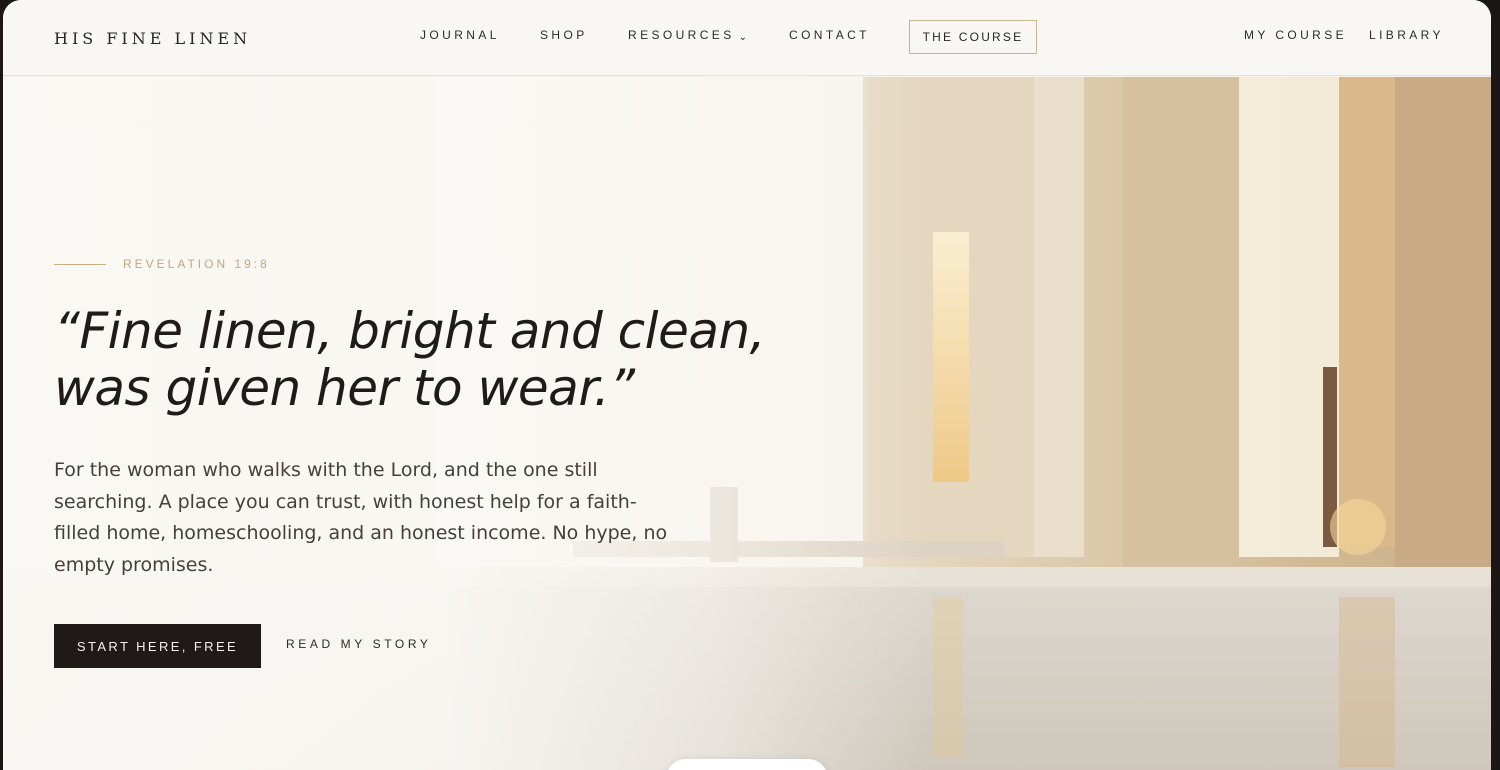 The width and height of the screenshot is (1500, 770). What do you see at coordinates (973, 37) in the screenshot?
I see `the-course-button: THE COURSE` at bounding box center [973, 37].